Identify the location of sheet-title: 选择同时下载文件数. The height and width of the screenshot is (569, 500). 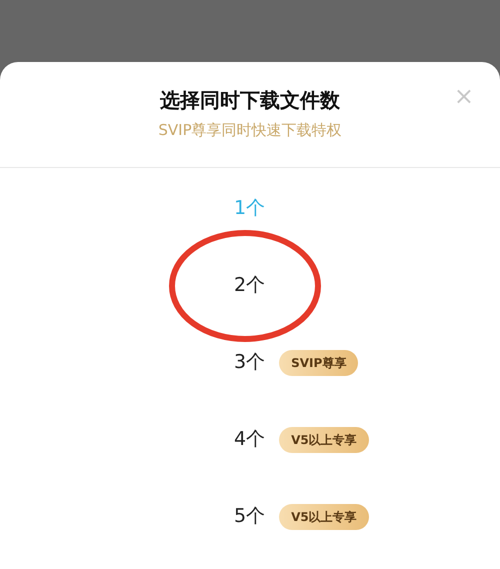
(250, 100).